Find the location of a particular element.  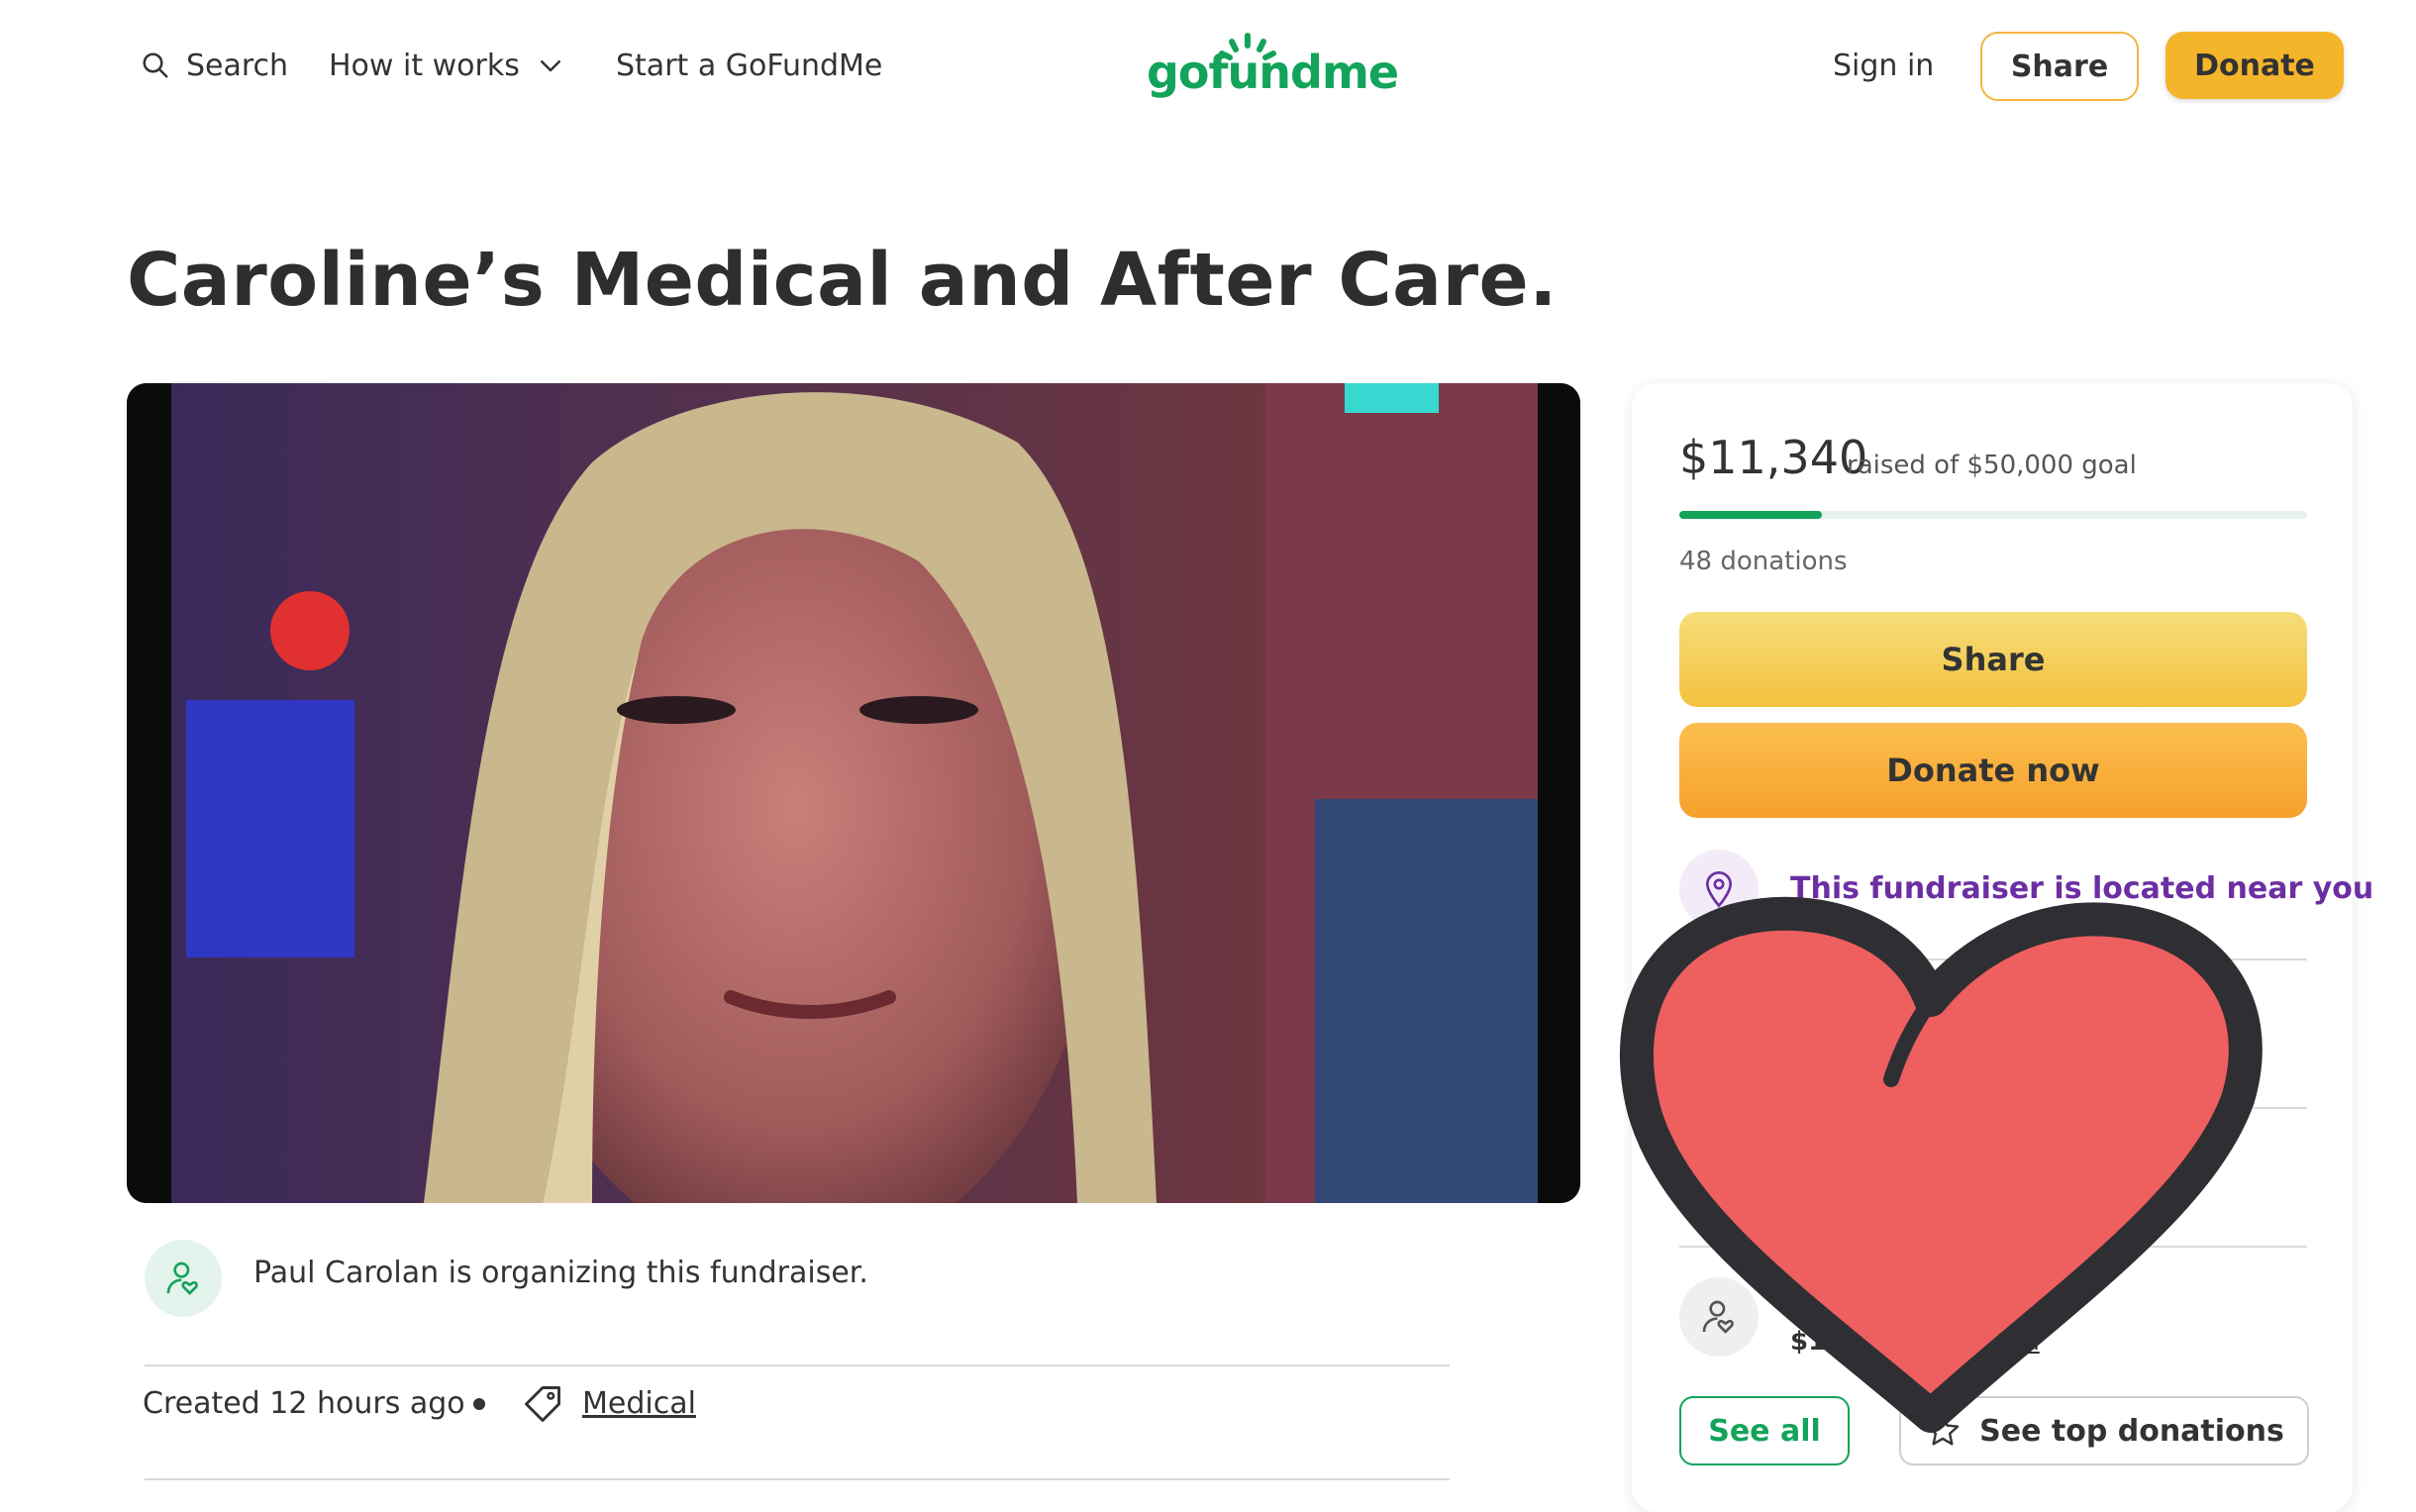

organizer-avatar is located at coordinates (183, 1278).